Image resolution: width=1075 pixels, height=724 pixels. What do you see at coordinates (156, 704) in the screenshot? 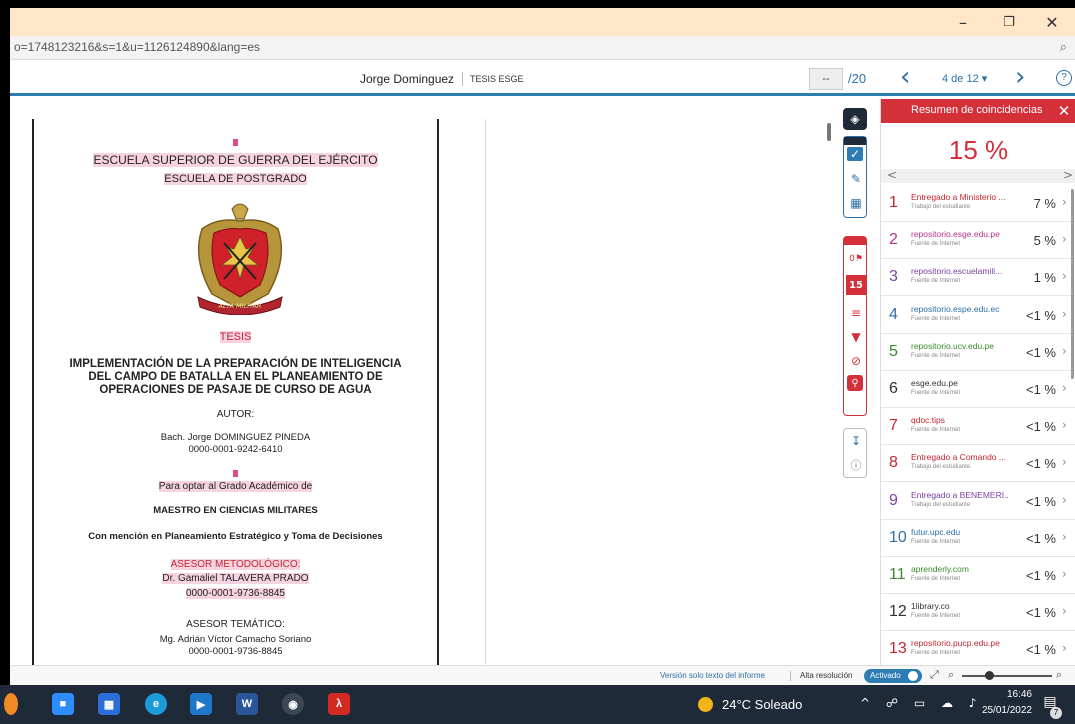
I see `edge-browser-icon: e` at bounding box center [156, 704].